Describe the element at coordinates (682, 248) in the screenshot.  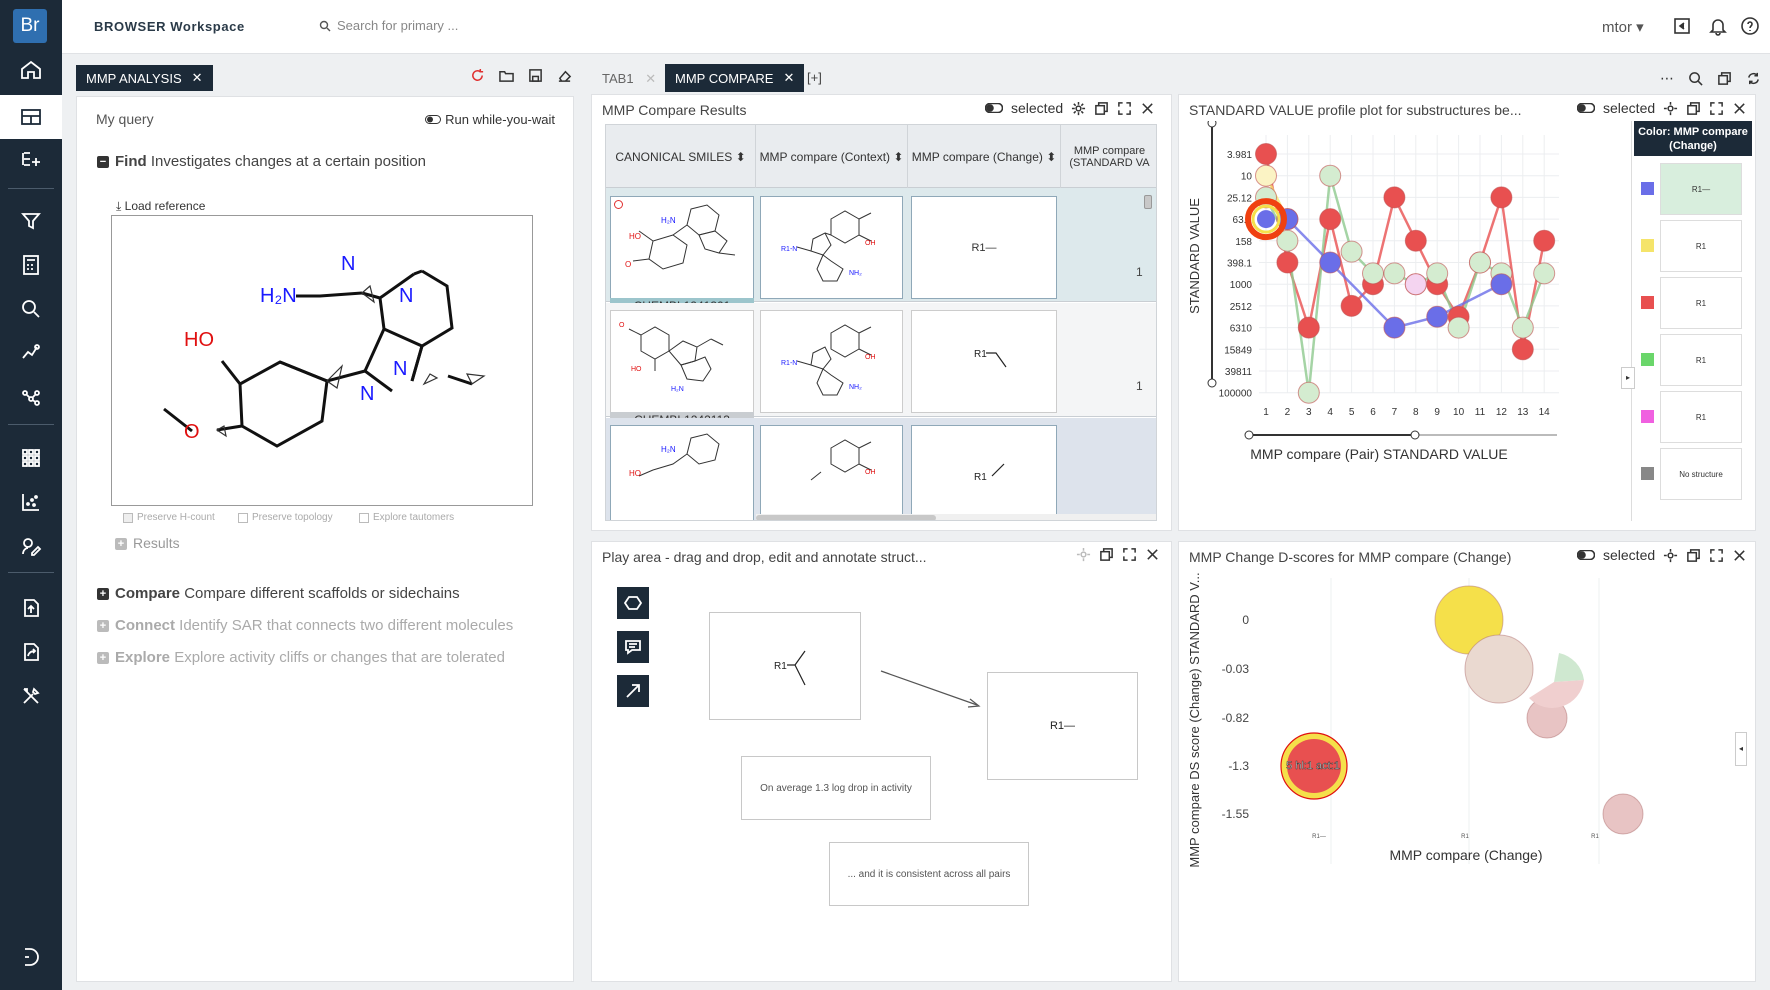
I see `molecule-thumbnail: H₂N HO O` at that location.